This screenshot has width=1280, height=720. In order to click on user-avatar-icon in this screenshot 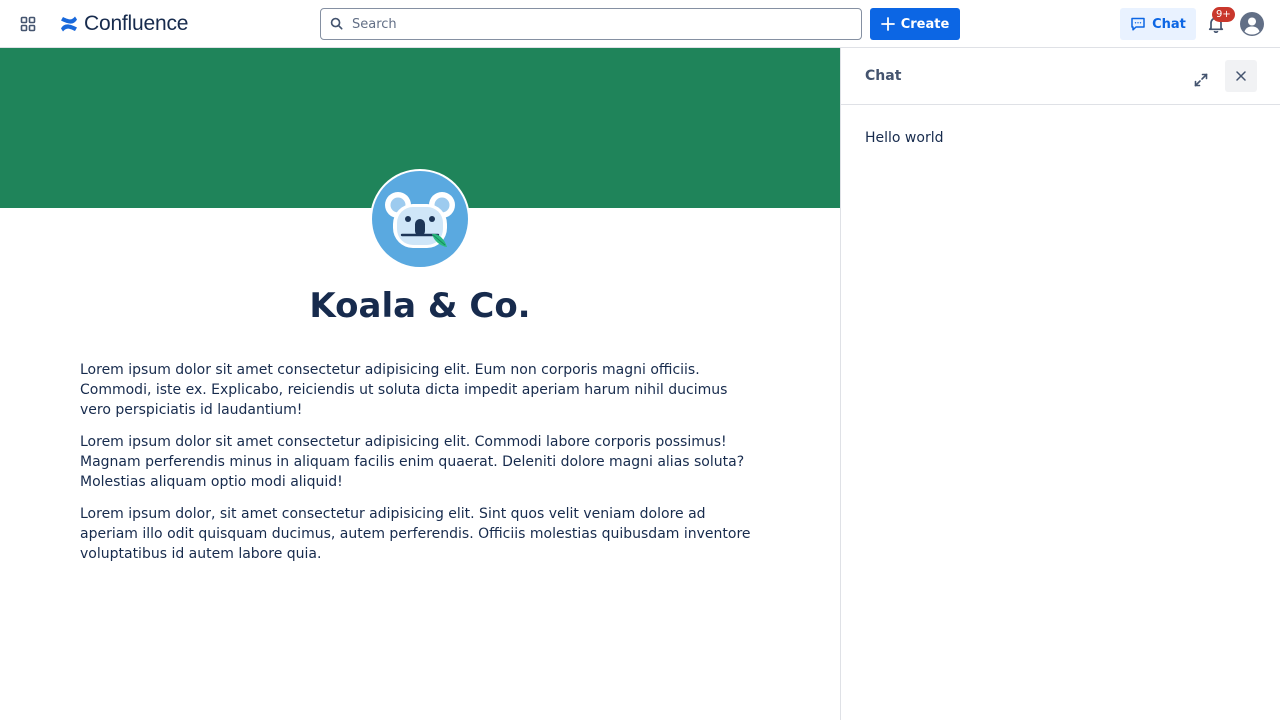, I will do `click(1252, 24)`.